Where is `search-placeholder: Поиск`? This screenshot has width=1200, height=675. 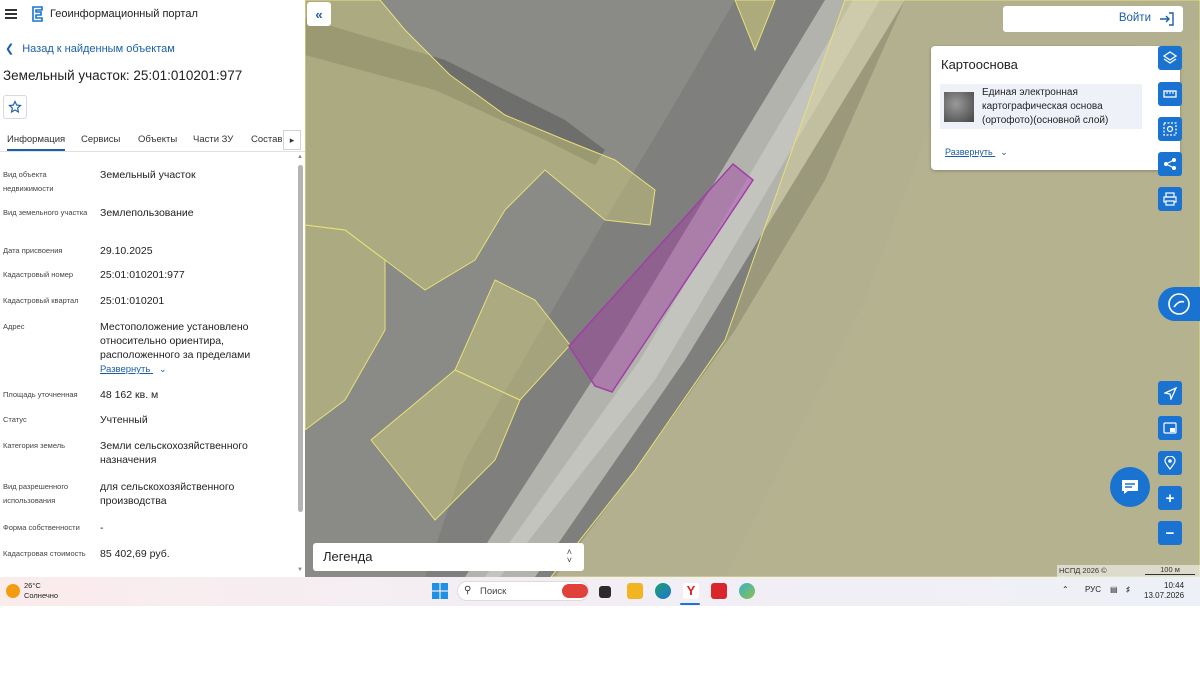 search-placeholder: Поиск is located at coordinates (493, 591).